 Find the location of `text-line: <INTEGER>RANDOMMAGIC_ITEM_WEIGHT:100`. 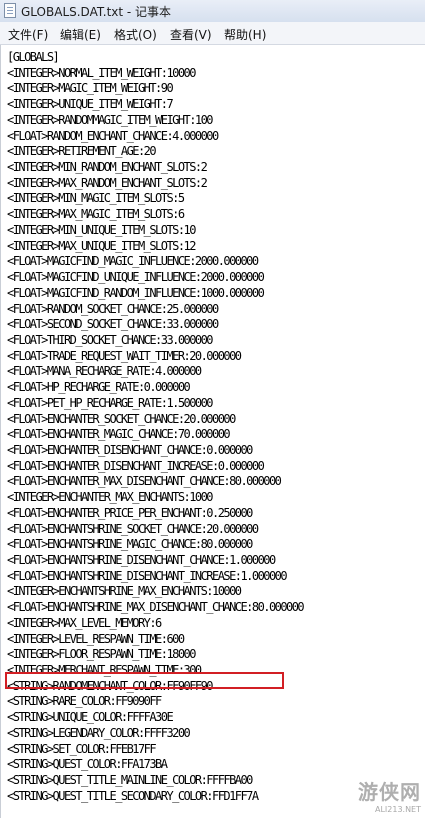

text-line: <INTEGER>RANDOMMAGIC_ITEM_WEIGHT:100 is located at coordinates (110, 119).